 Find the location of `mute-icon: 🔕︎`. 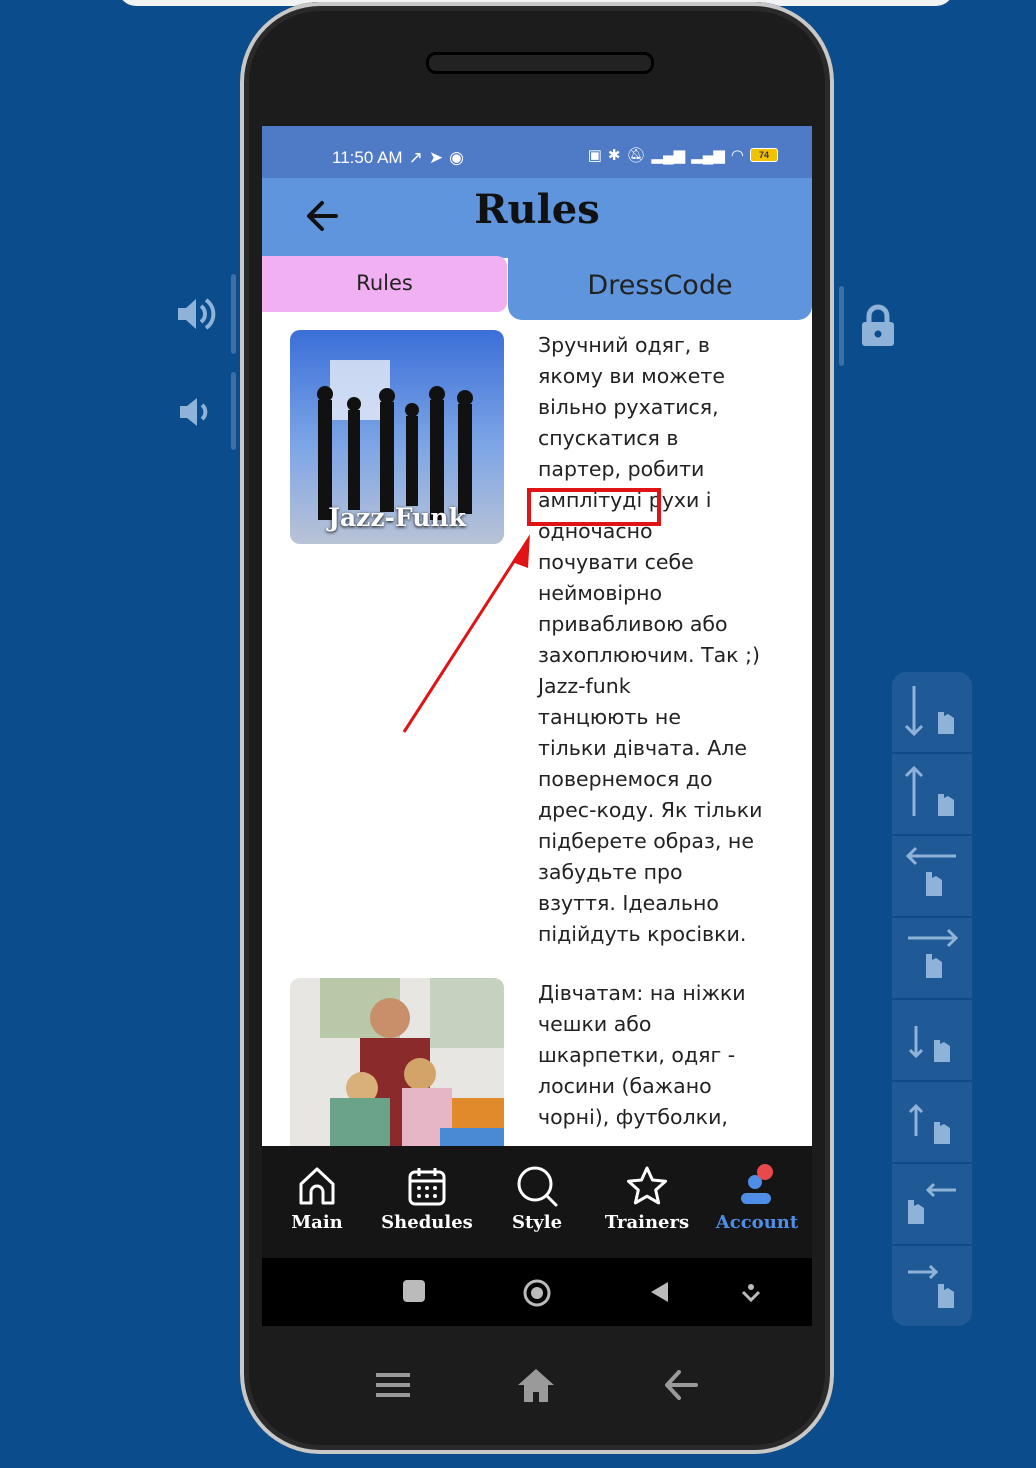

mute-icon: 🔕︎ is located at coordinates (636, 155).